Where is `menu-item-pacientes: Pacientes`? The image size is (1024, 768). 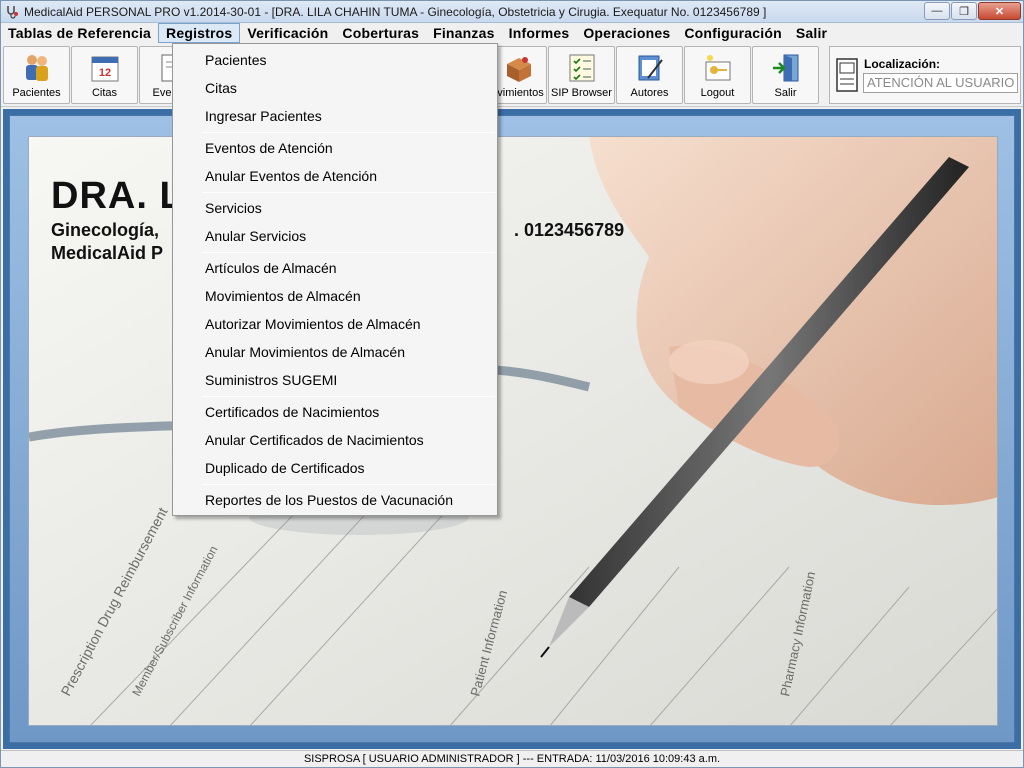 menu-item-pacientes: Pacientes is located at coordinates (335, 60).